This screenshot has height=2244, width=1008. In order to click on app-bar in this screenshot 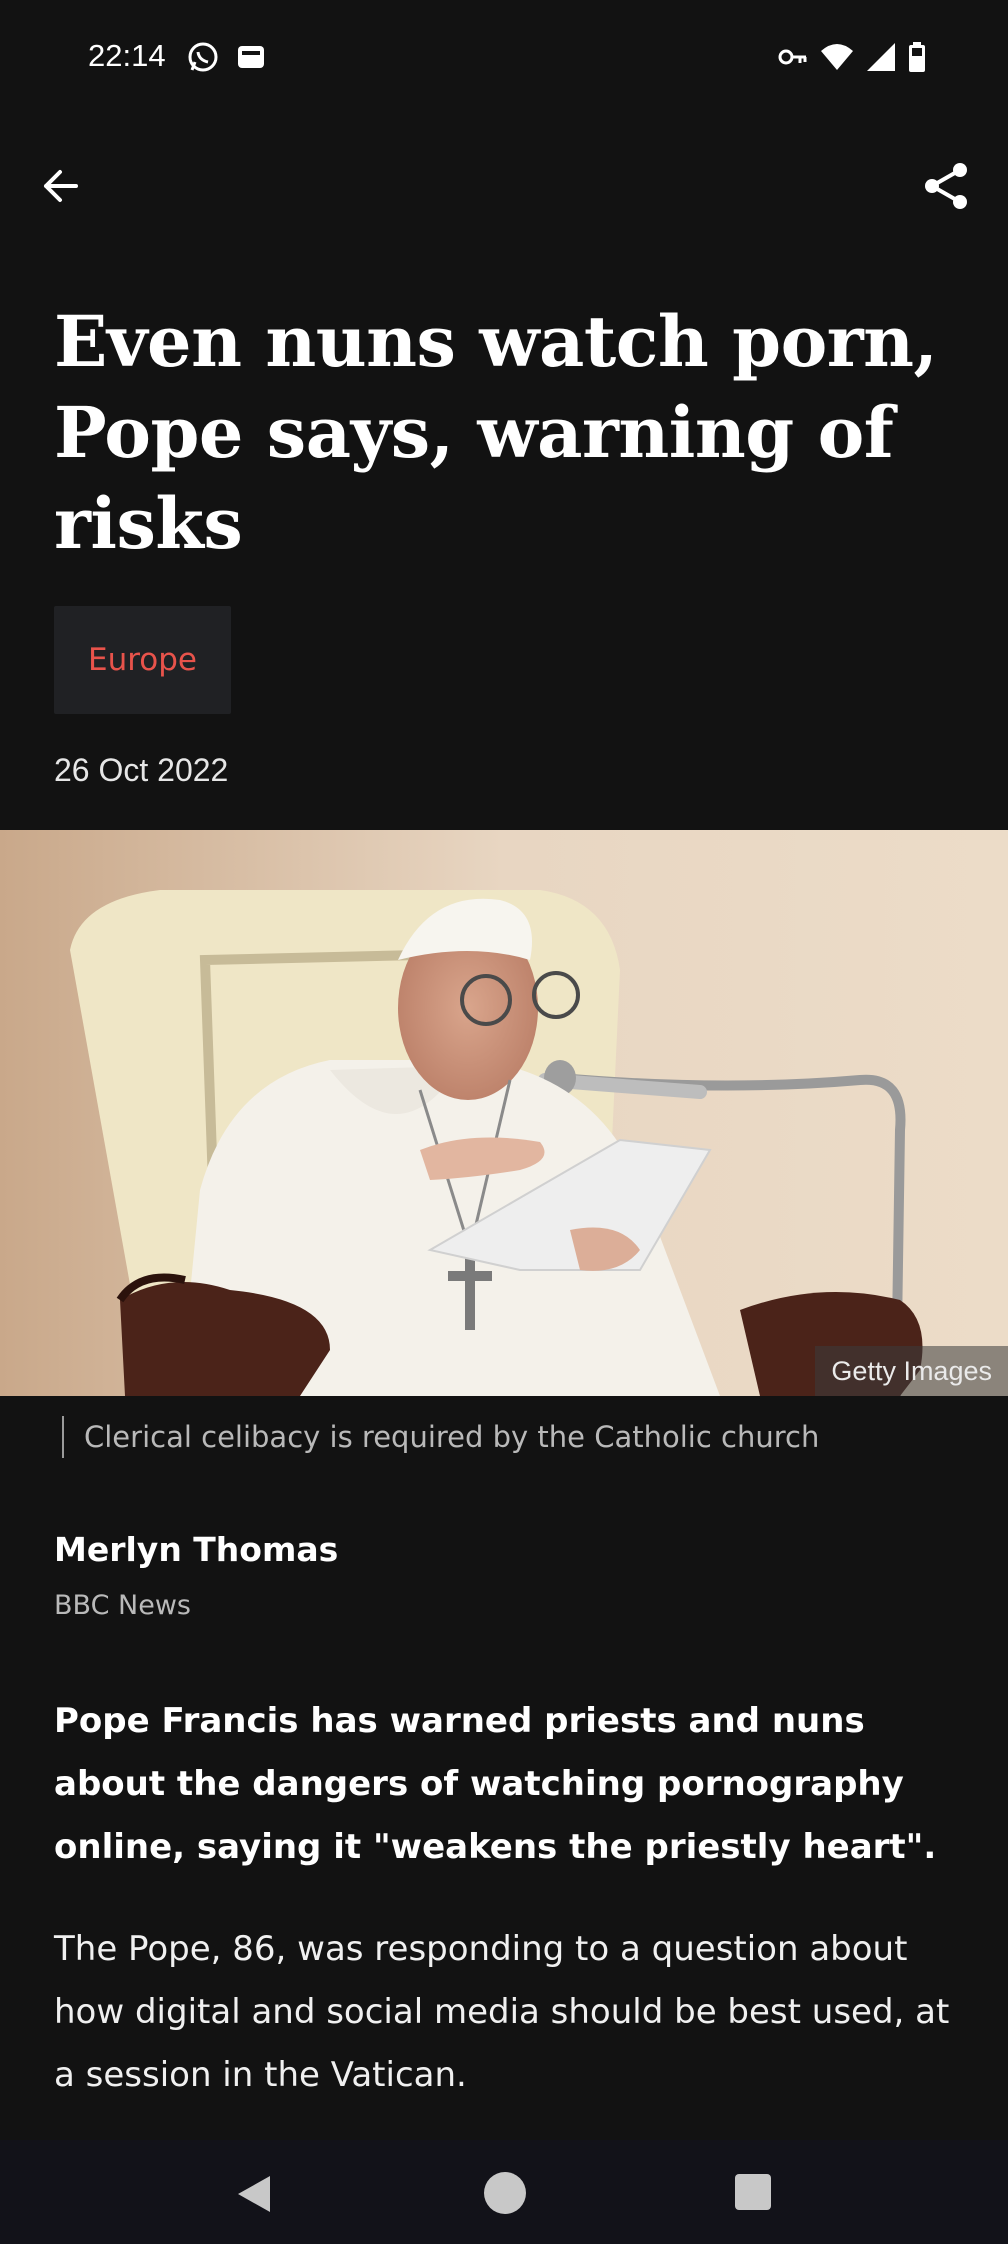, I will do `click(504, 185)`.